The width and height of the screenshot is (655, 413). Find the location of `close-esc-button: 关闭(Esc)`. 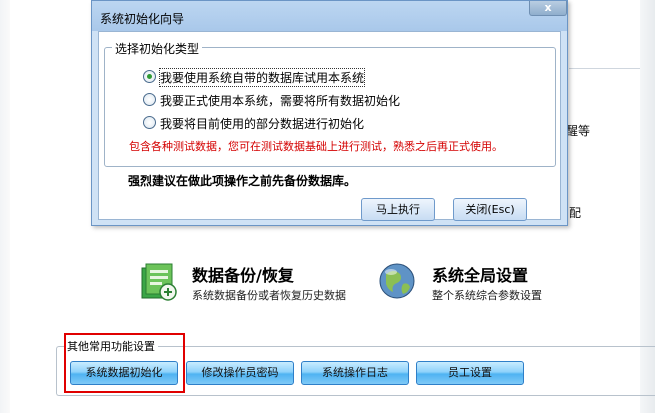

close-esc-button: 关闭(Esc) is located at coordinates (490, 209).